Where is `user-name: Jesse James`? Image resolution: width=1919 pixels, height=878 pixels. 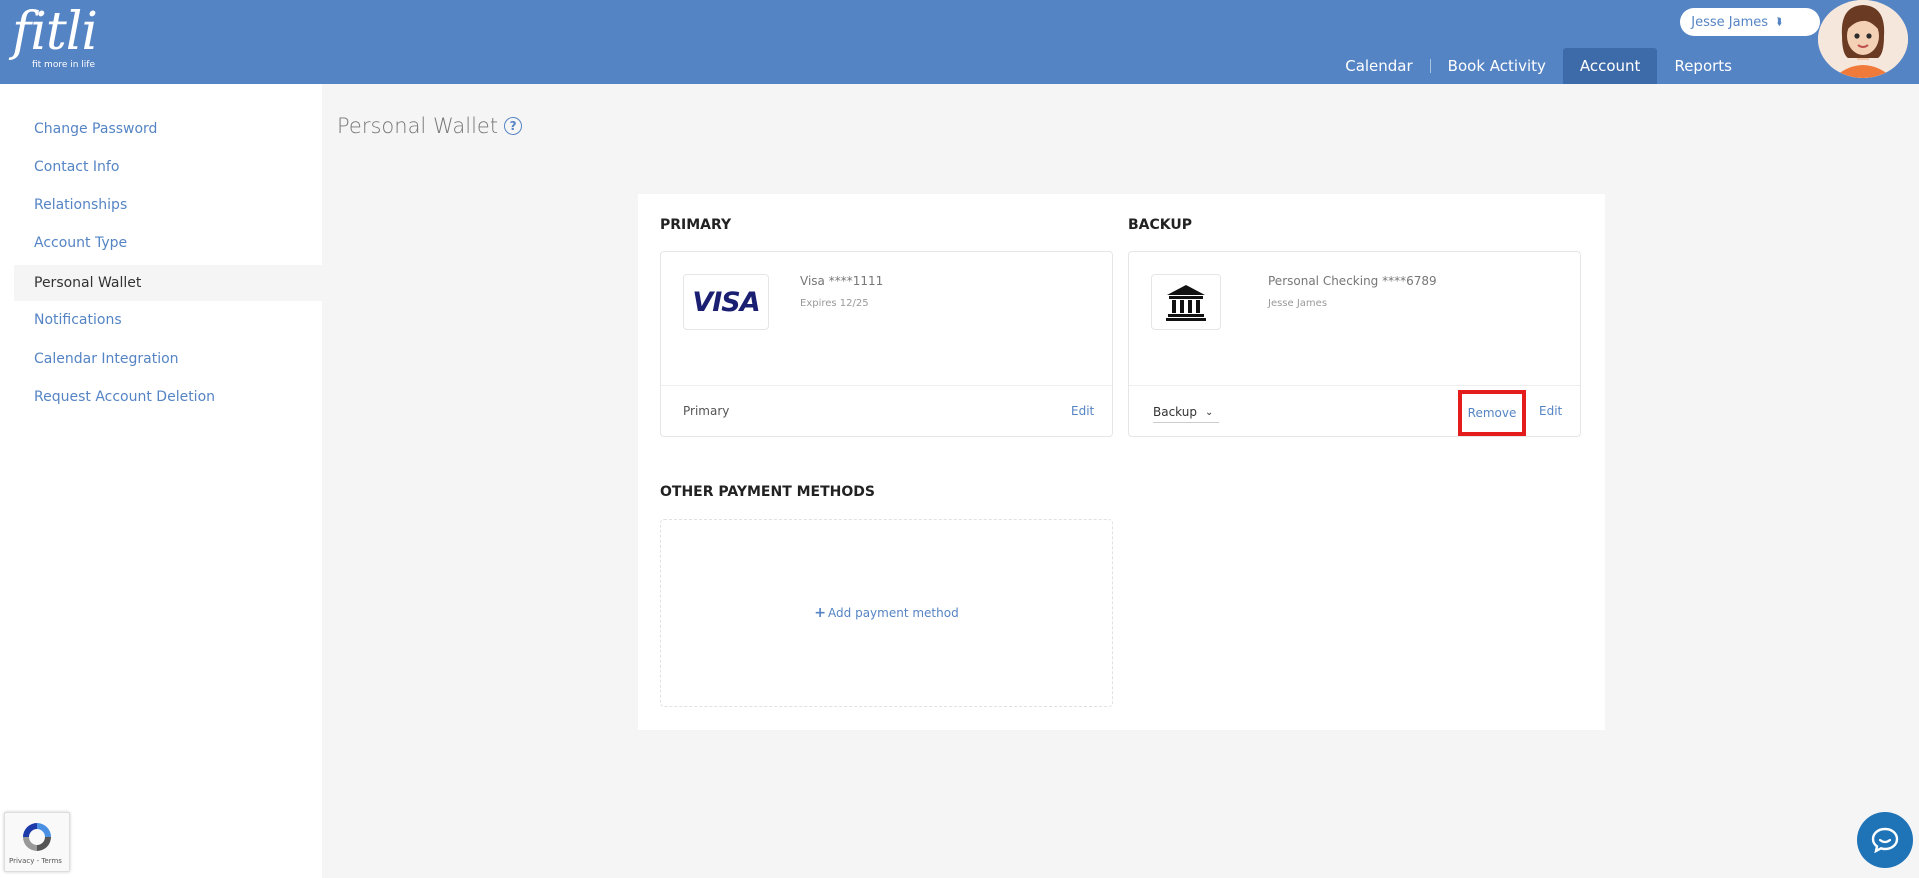
user-name: Jesse James is located at coordinates (1730, 22).